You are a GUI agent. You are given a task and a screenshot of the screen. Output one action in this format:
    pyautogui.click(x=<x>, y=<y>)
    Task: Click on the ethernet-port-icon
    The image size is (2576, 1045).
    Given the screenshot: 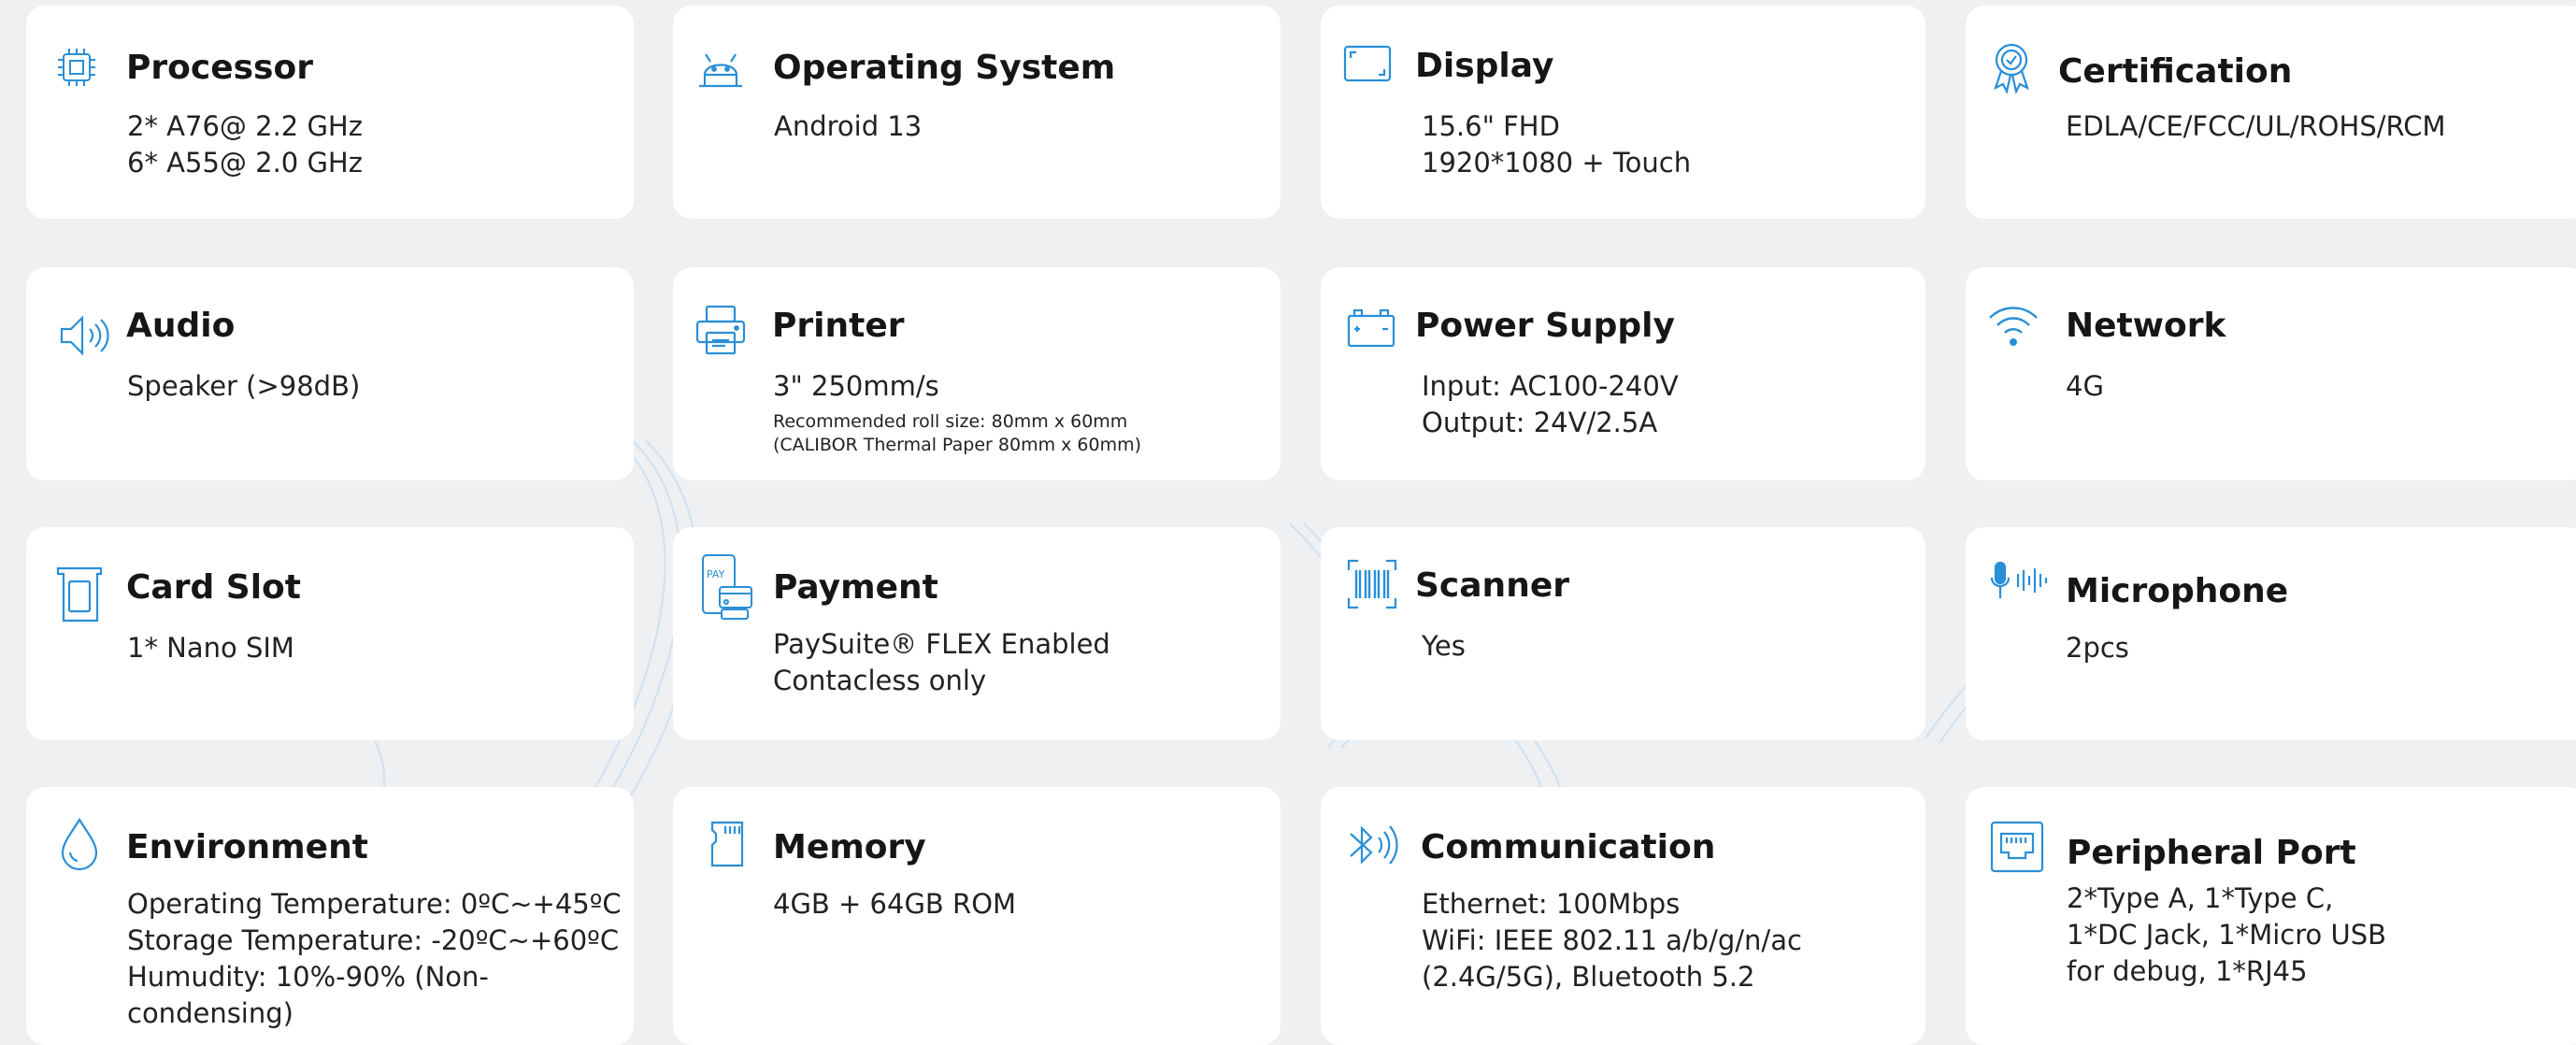 What is the action you would take?
    pyautogui.click(x=2017, y=848)
    